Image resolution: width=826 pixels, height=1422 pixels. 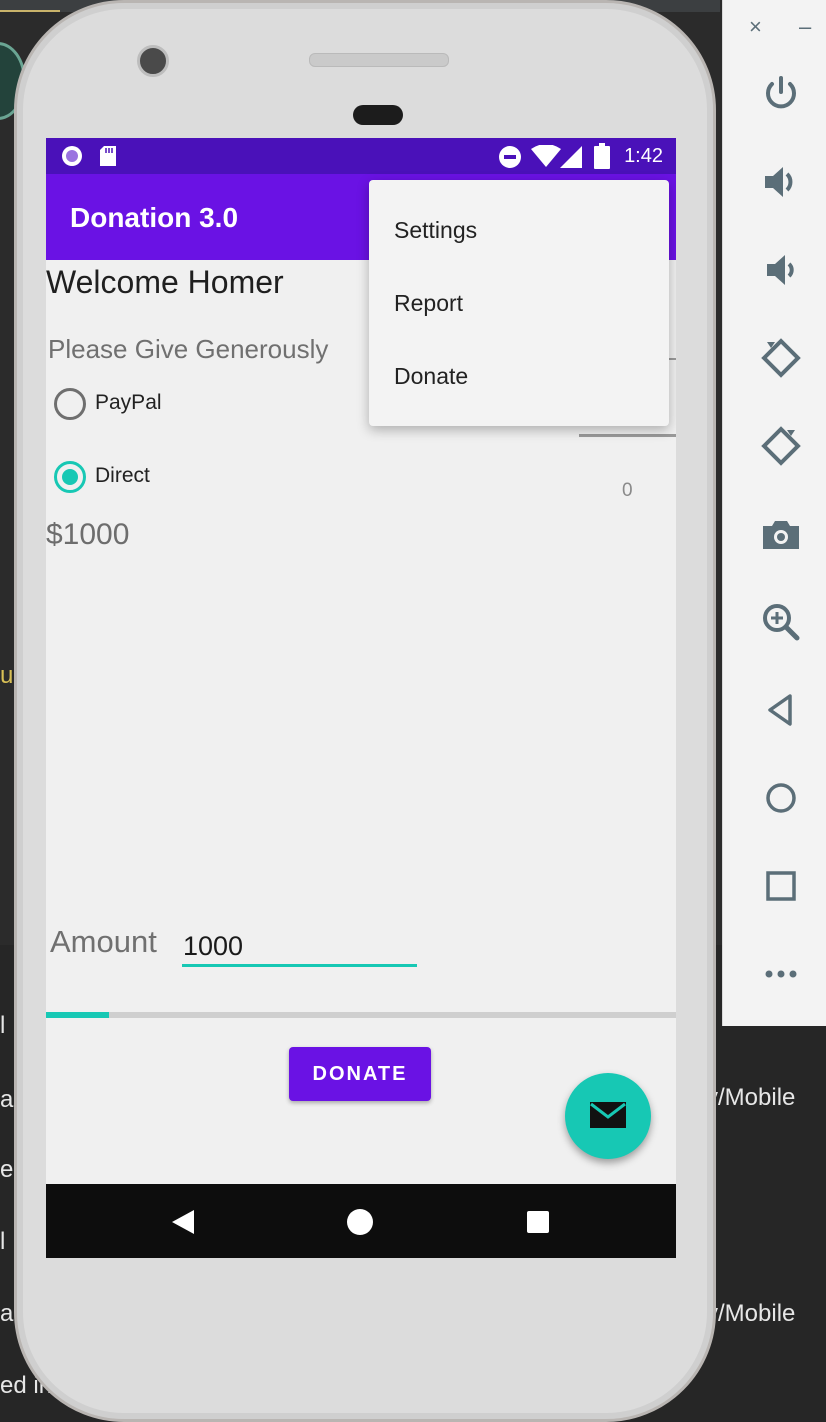 I want to click on ide-text-line: u, so click(x=7, y=675).